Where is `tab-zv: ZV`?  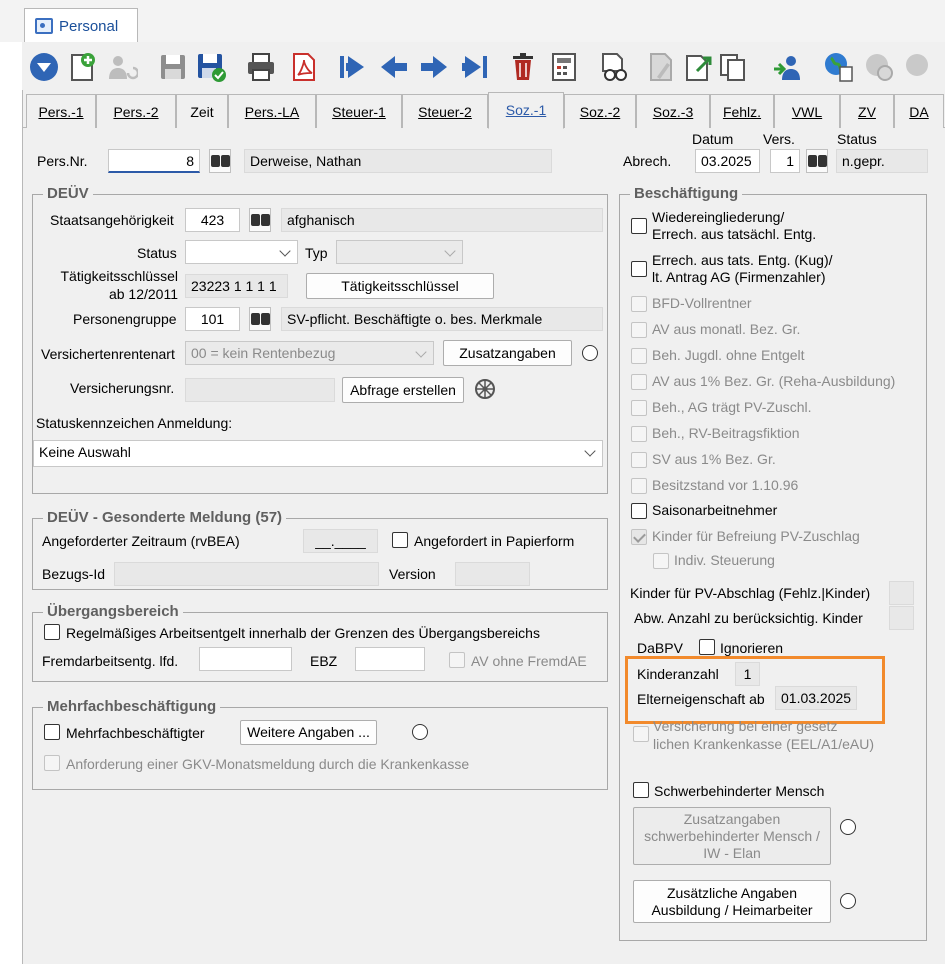 tab-zv: ZV is located at coordinates (867, 111).